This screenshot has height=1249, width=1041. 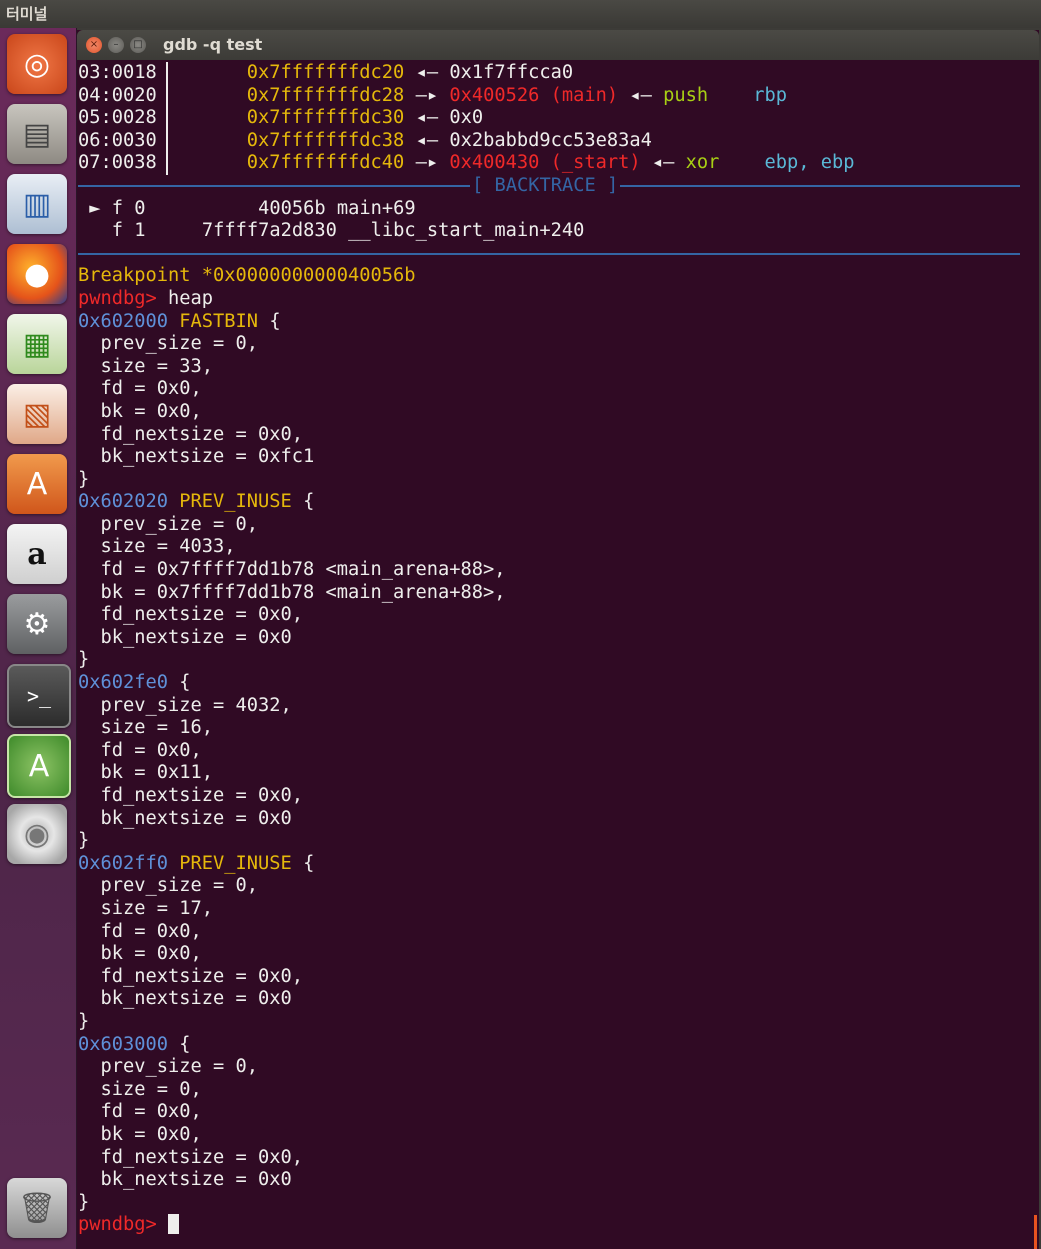 I want to click on launcher-writer-icon: ▥, so click(x=37, y=204).